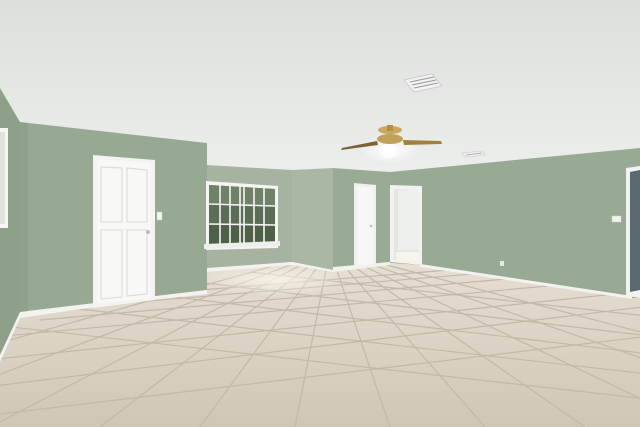 The image size is (640, 427). Describe the element at coordinates (148, 232) in the screenshot. I see `door-knob` at that location.